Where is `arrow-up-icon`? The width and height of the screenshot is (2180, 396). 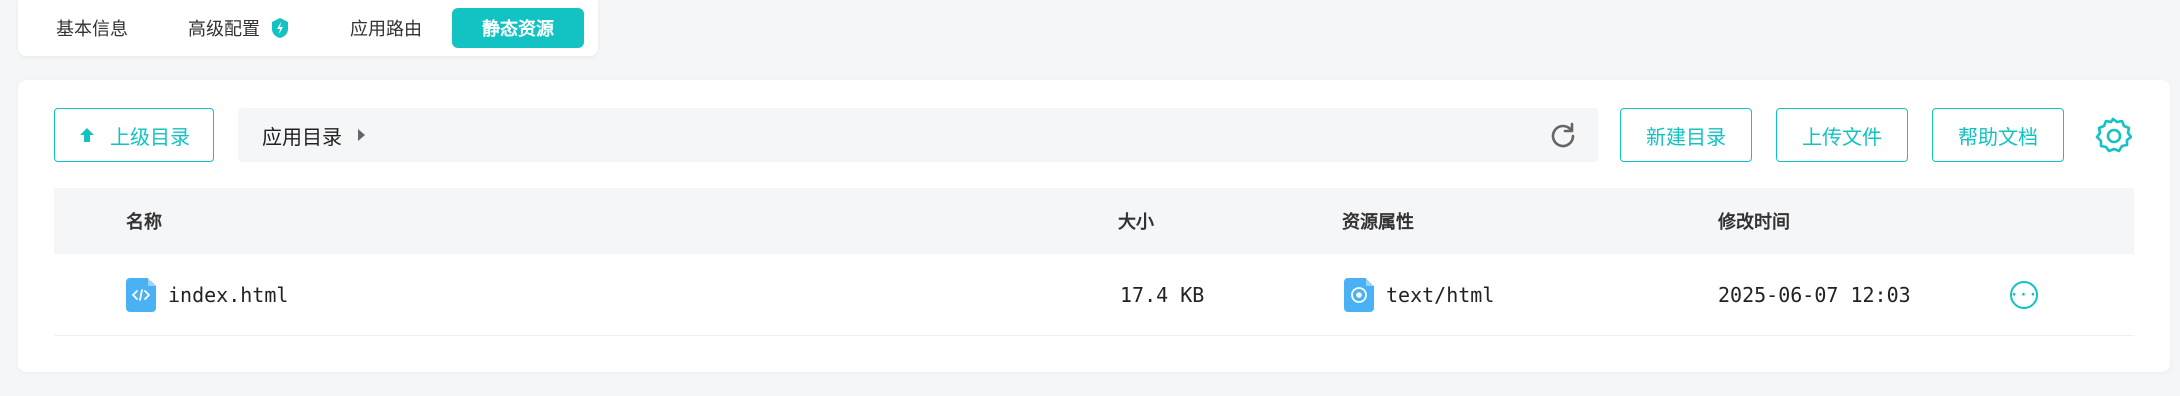
arrow-up-icon is located at coordinates (87, 135).